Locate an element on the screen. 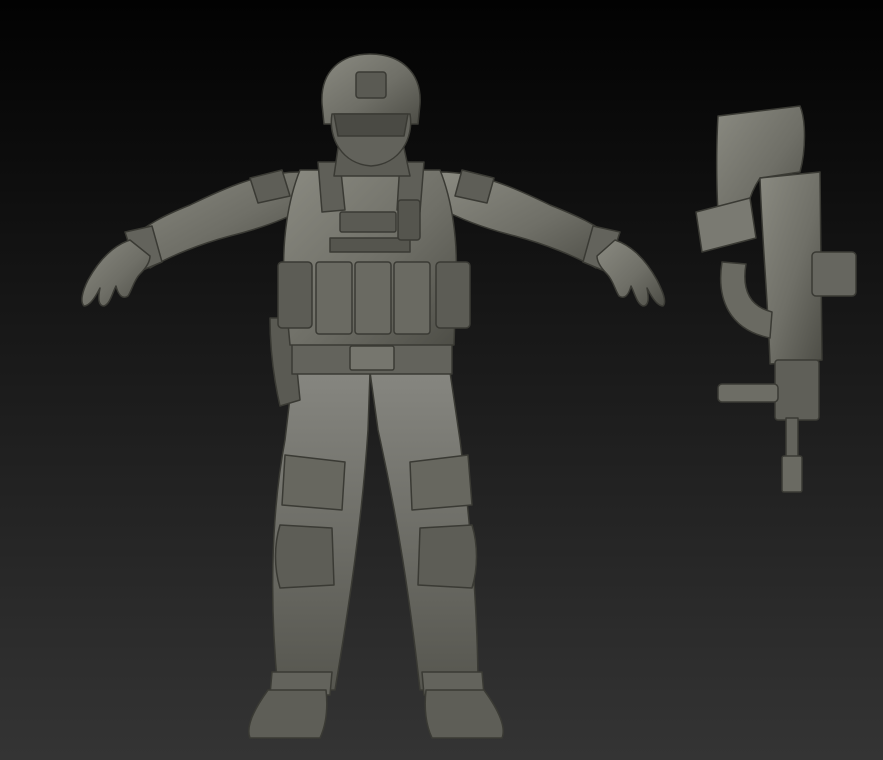  vest-patch is located at coordinates (368, 222).